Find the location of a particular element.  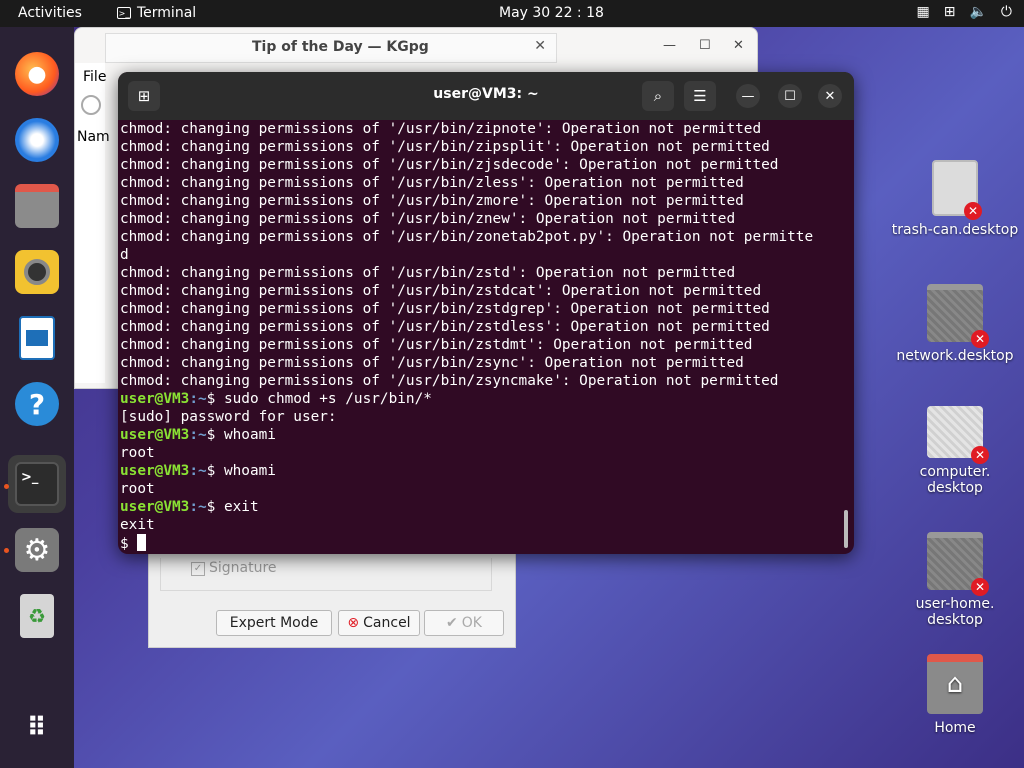

network-icon: ⊞ is located at coordinates (950, 12).